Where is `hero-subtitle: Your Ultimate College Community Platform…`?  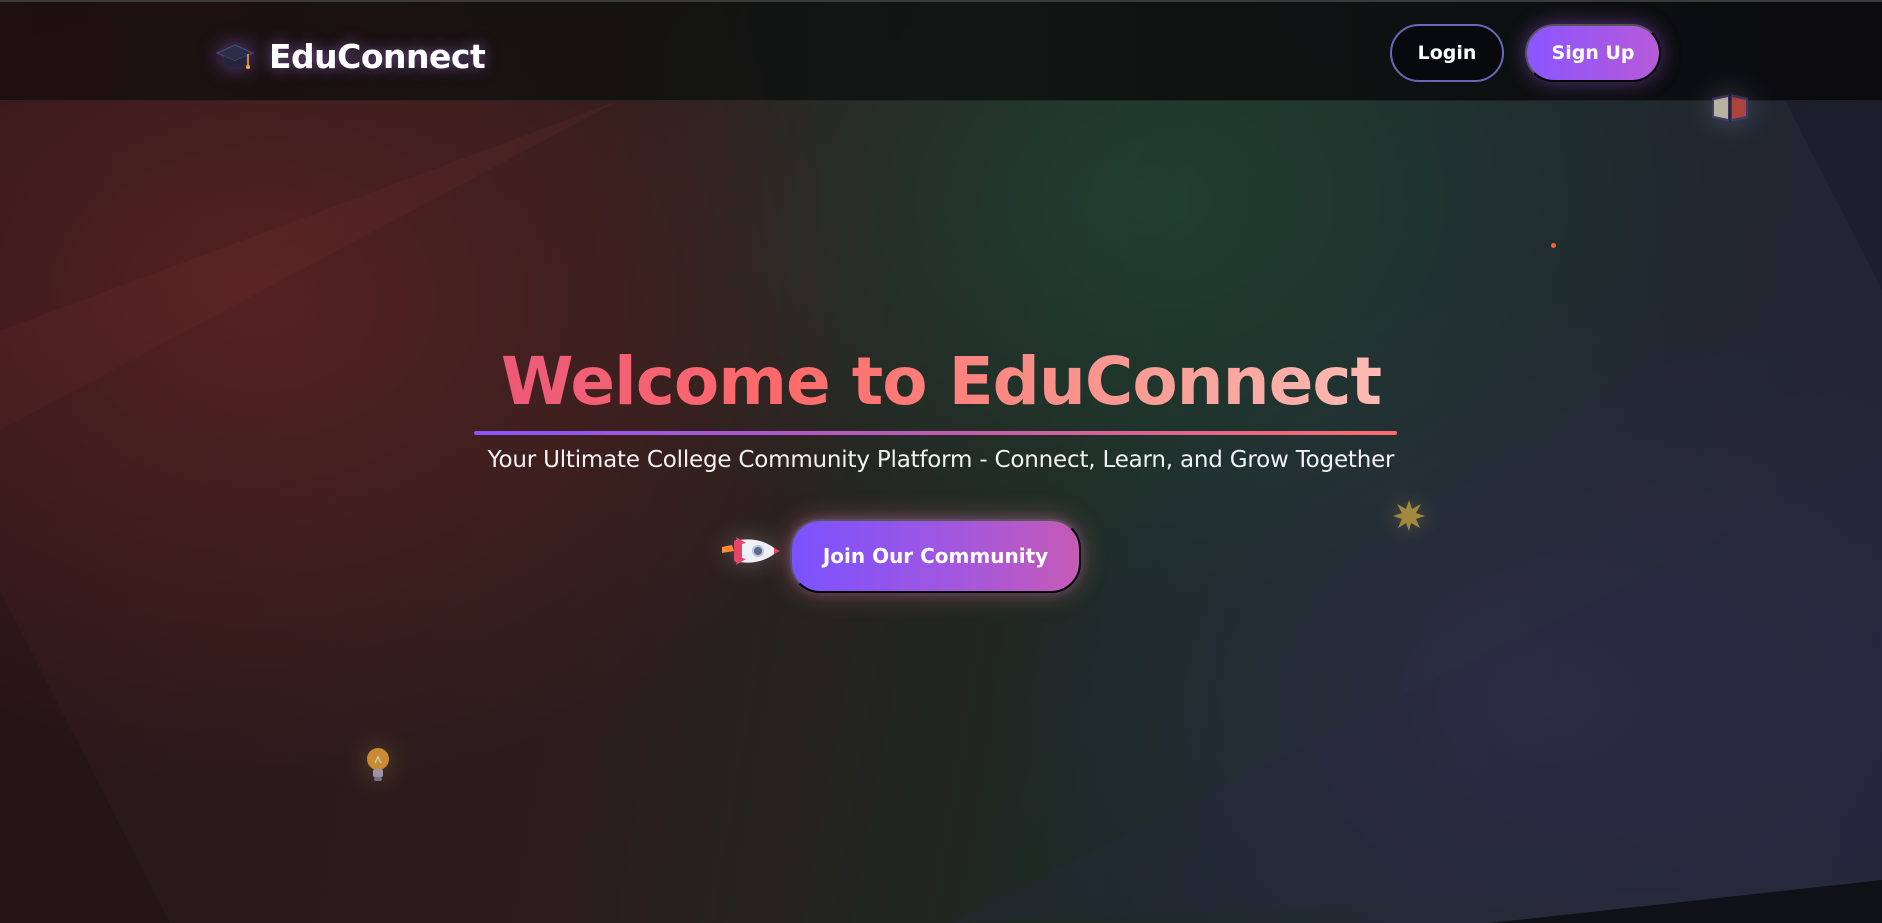
hero-subtitle: Your Ultimate College Community Platform… is located at coordinates (941, 460).